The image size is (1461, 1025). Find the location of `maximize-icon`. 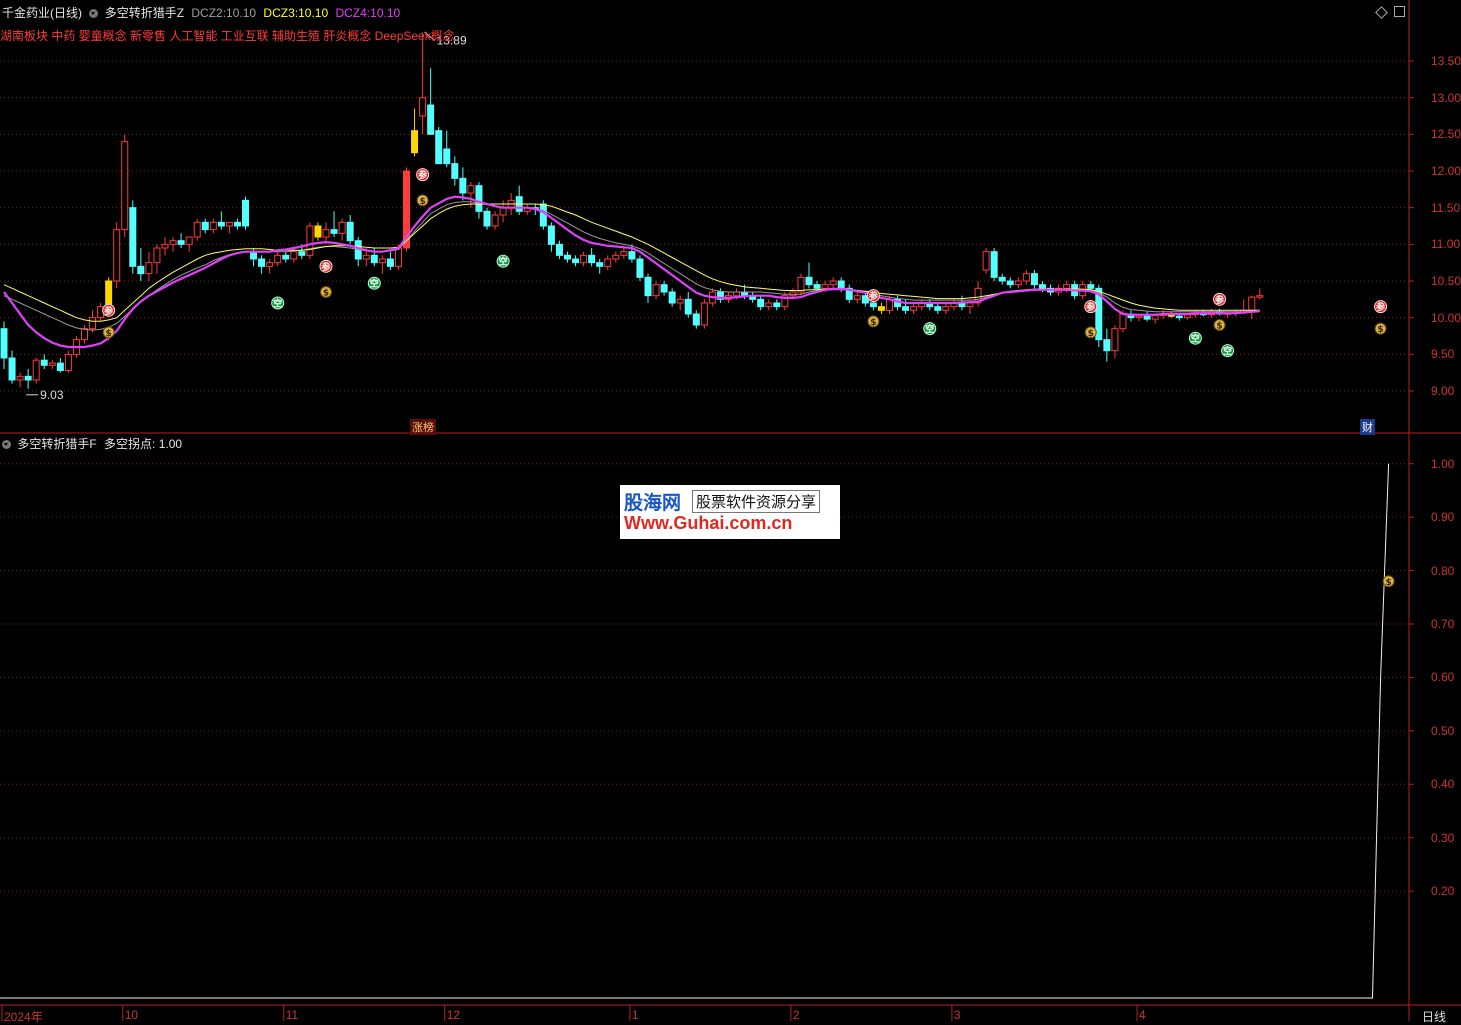

maximize-icon is located at coordinates (1399, 11).